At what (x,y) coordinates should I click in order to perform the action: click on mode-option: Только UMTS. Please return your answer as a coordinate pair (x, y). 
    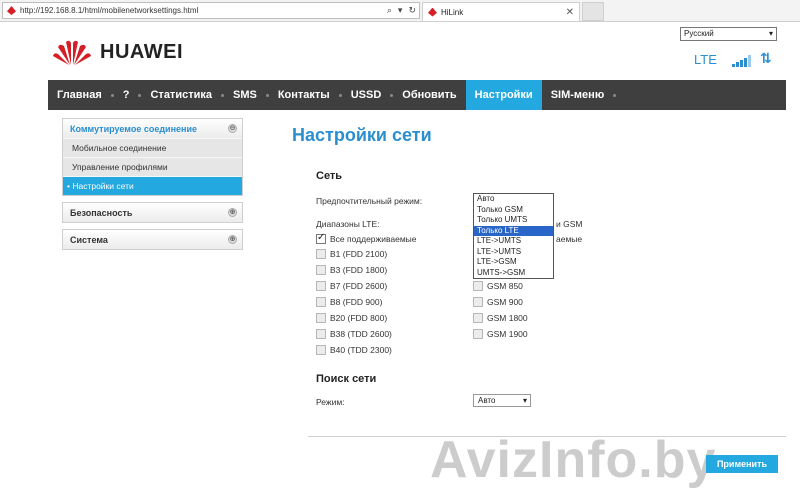
    Looking at the image, I should click on (513, 220).